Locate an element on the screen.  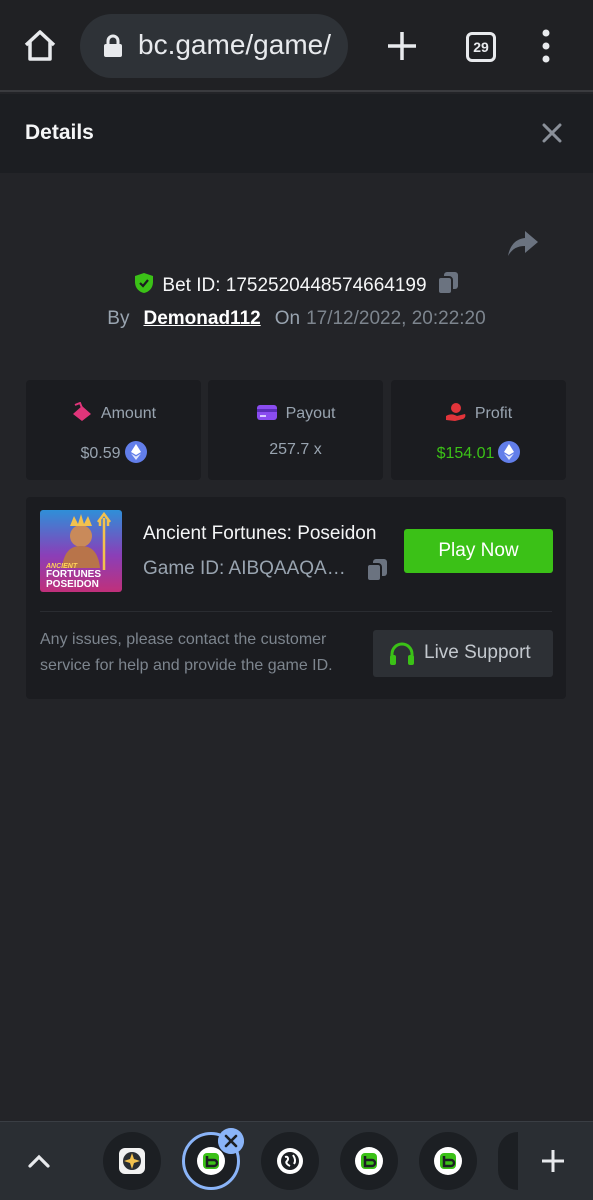
payout-value: 257.7 x is located at coordinates (295, 449).